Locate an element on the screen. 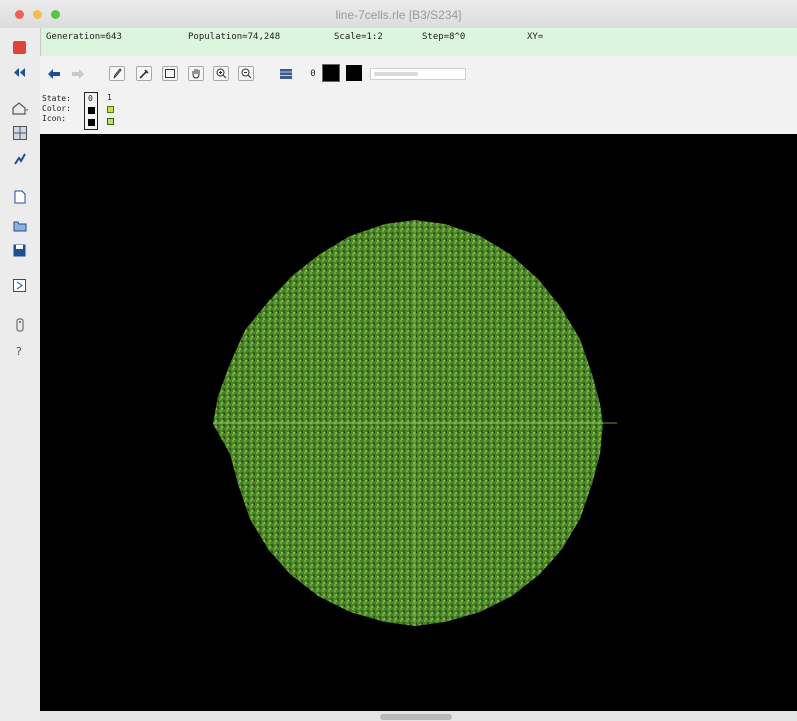 This screenshot has height=721, width=797. state-1-color is located at coordinates (110, 109).